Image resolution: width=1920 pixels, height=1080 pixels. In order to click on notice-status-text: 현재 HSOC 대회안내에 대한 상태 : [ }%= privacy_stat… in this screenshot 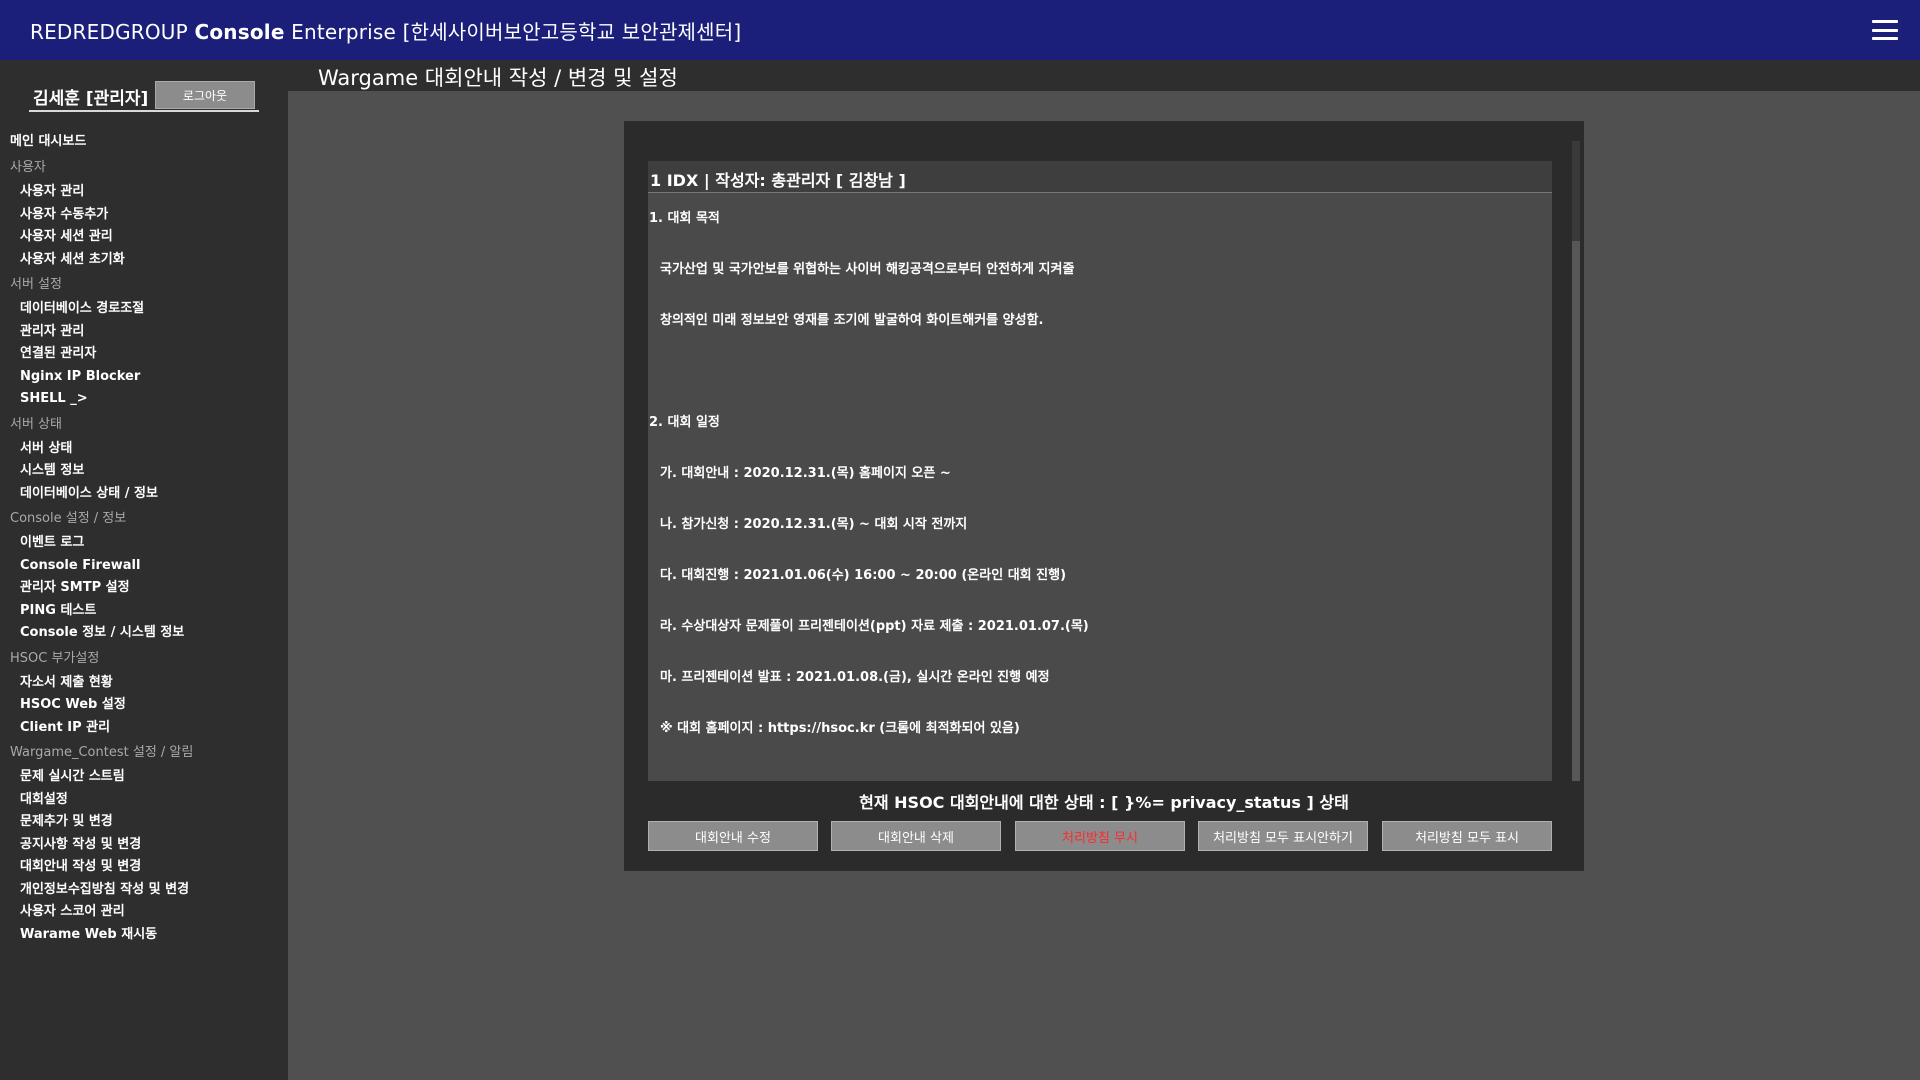, I will do `click(1104, 802)`.